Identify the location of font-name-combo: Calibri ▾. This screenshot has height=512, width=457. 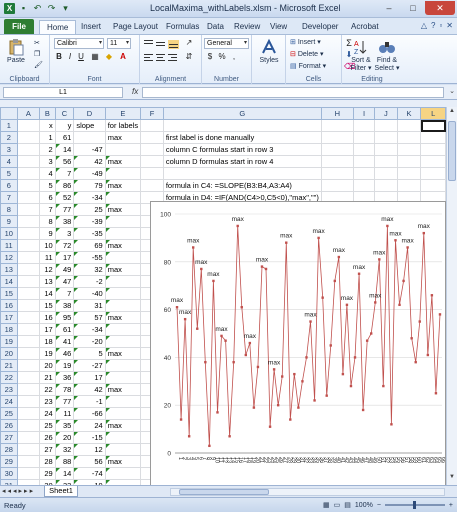
(79, 43).